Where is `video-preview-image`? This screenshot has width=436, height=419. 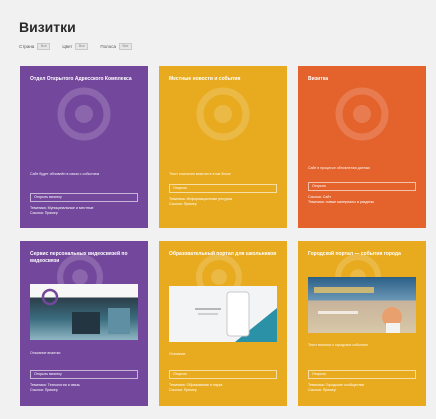 video-preview-image is located at coordinates (85, 311).